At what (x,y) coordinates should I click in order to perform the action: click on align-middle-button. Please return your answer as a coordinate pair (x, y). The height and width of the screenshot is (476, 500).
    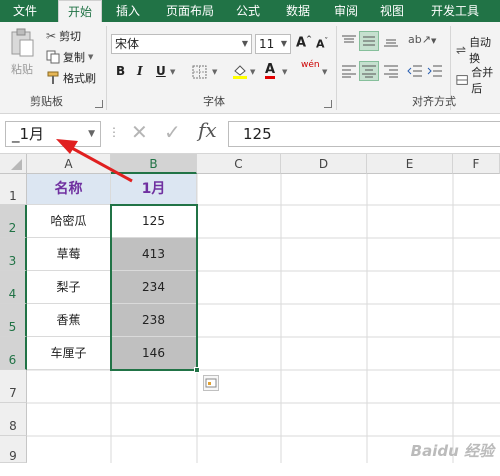
    Looking at the image, I should click on (369, 41).